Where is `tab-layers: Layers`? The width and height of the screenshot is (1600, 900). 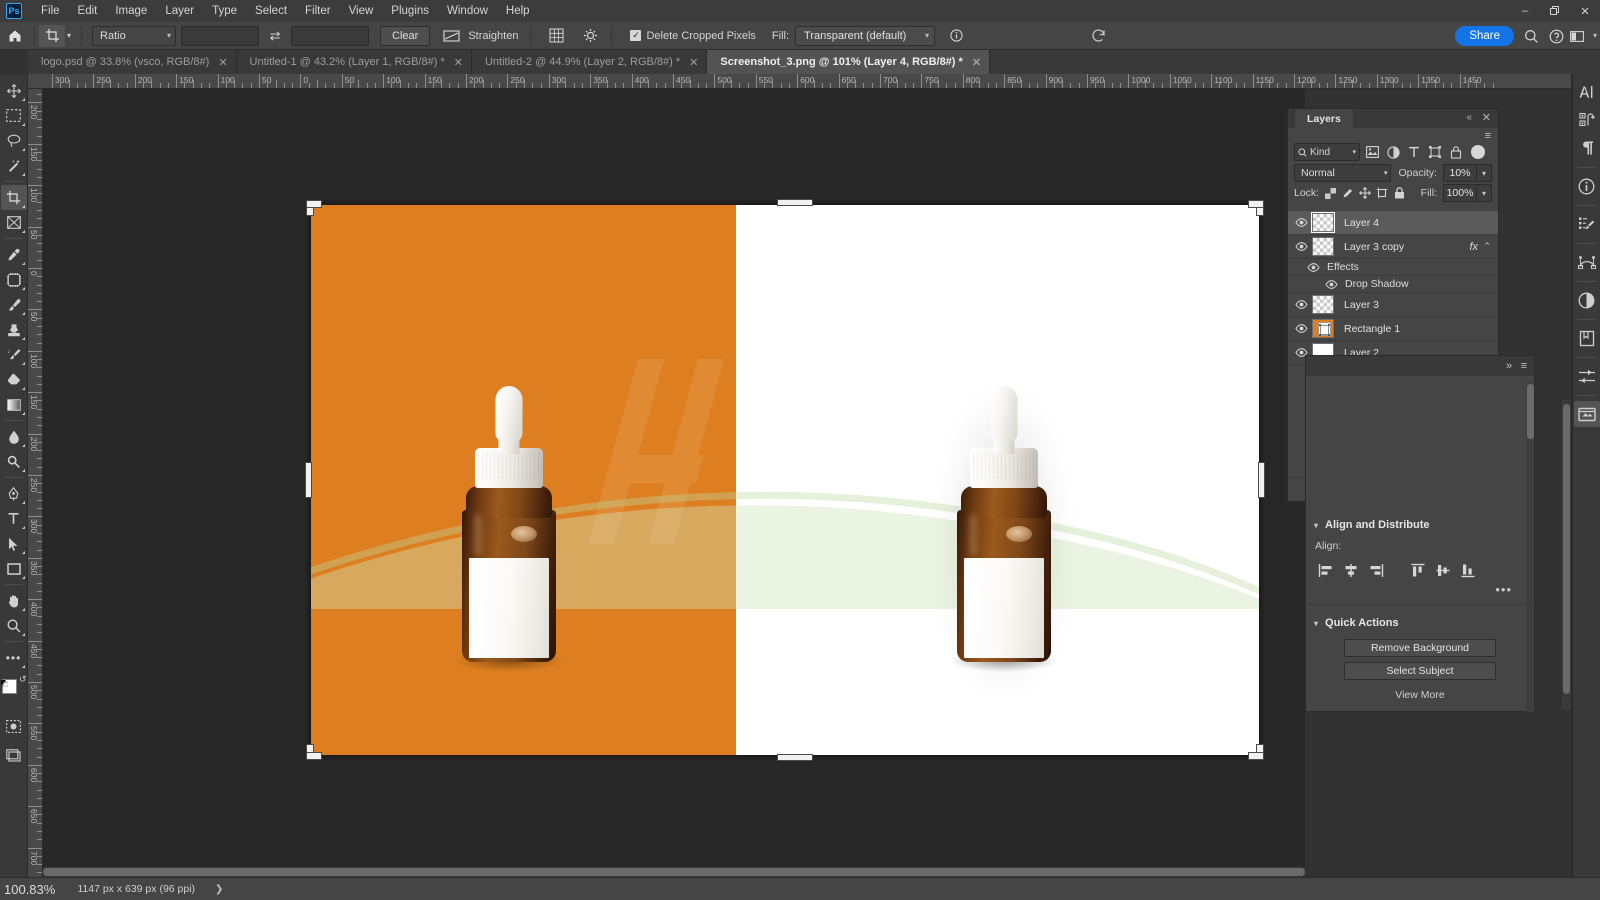 tab-layers: Layers is located at coordinates (1324, 118).